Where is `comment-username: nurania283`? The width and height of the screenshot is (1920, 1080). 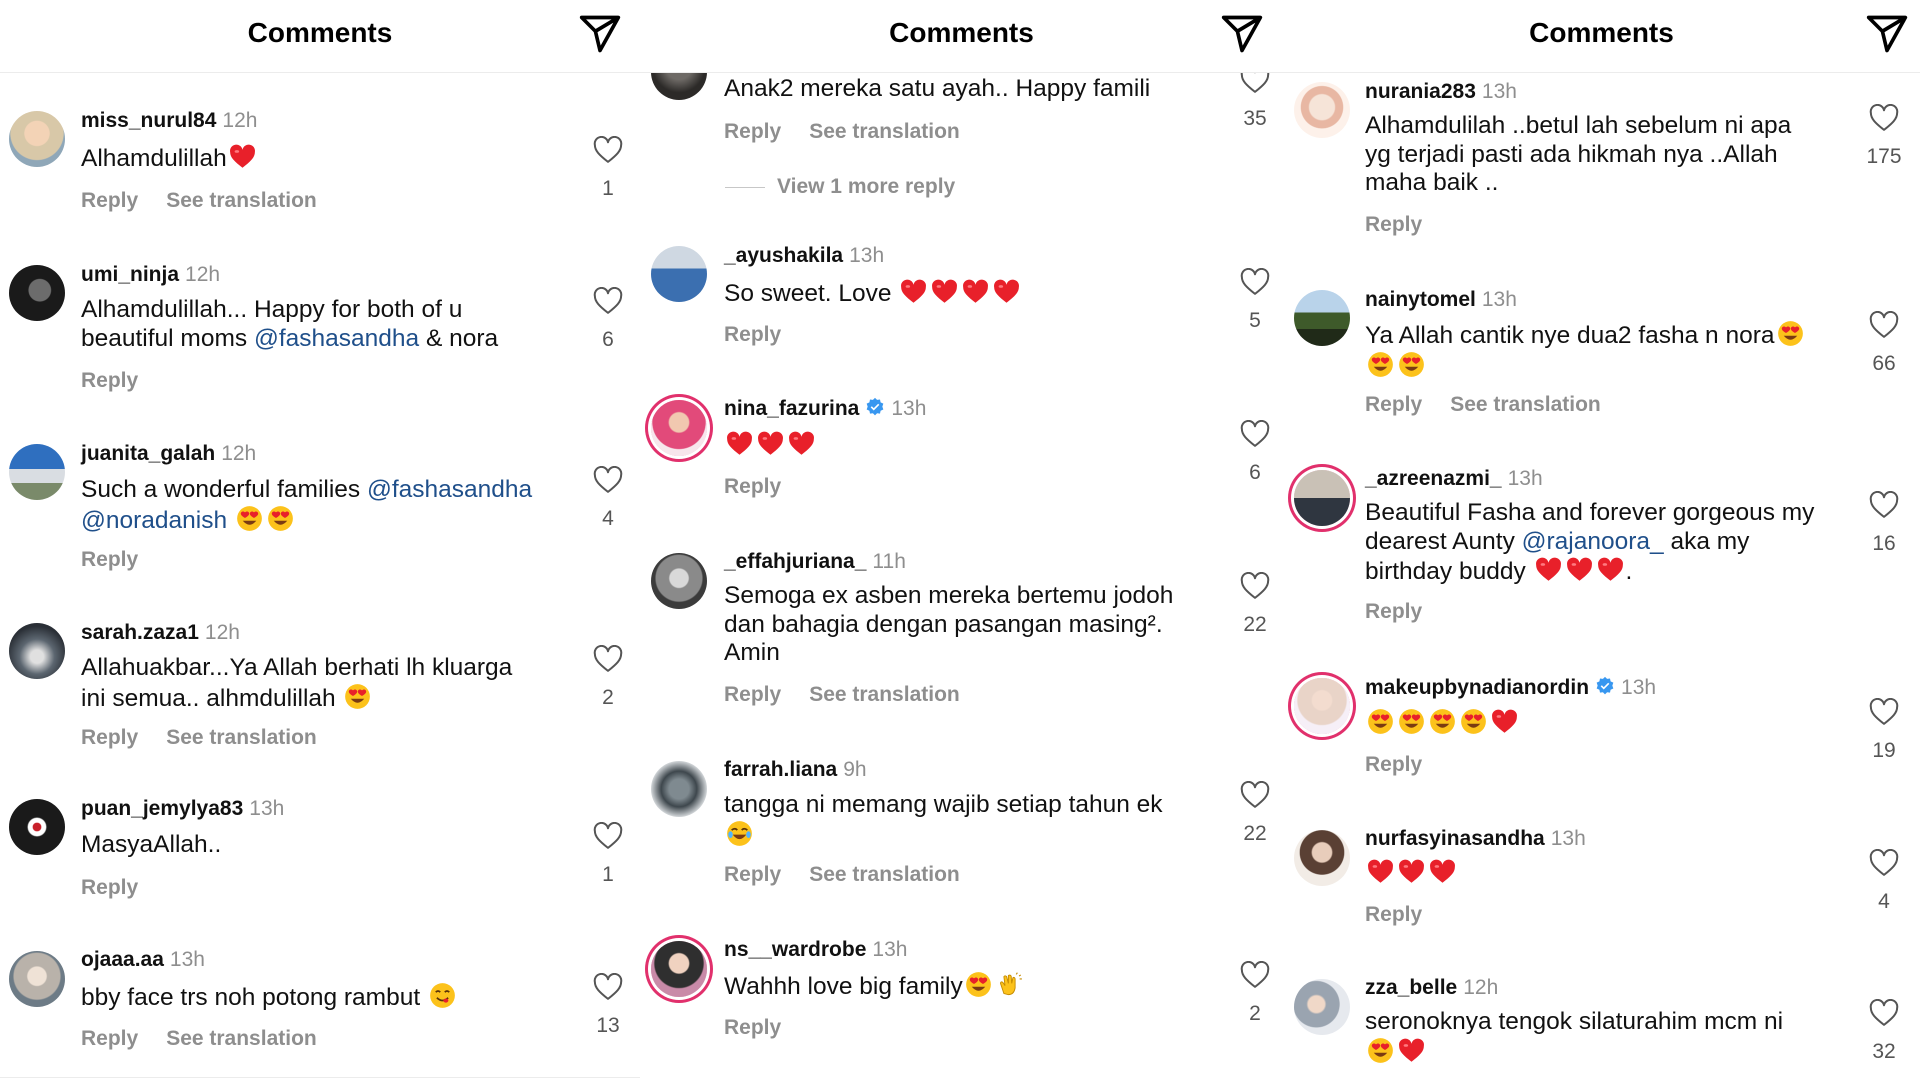 comment-username: nurania283 is located at coordinates (1420, 91).